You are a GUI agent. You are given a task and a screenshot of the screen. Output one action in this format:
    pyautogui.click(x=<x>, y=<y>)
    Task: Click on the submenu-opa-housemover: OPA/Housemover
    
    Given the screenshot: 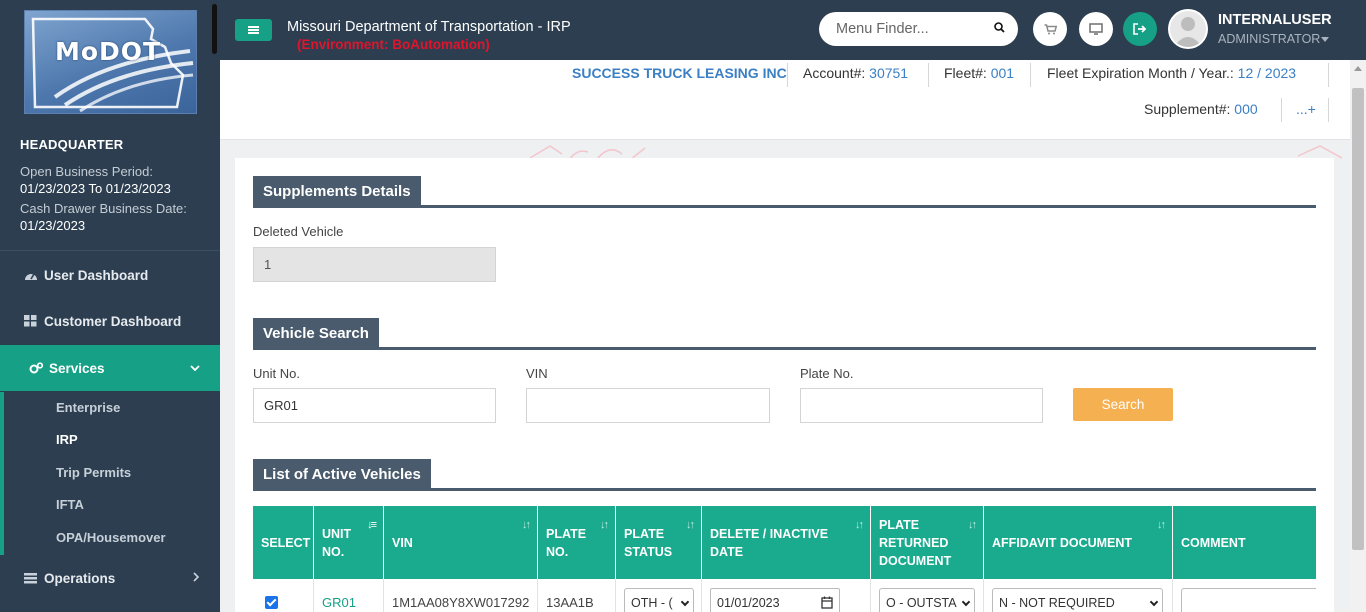 What is the action you would take?
    pyautogui.click(x=111, y=537)
    